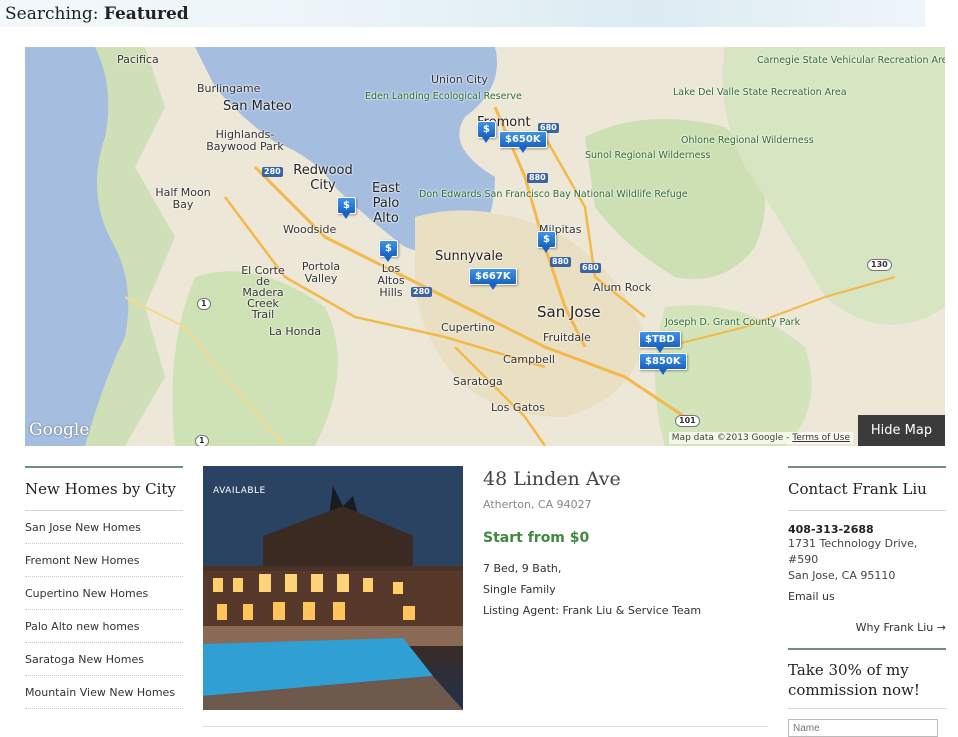 Image resolution: width=958 pixels, height=737 pixels. Describe the element at coordinates (229, 88) in the screenshot. I see `map-place-burlingame: Burlingame` at that location.